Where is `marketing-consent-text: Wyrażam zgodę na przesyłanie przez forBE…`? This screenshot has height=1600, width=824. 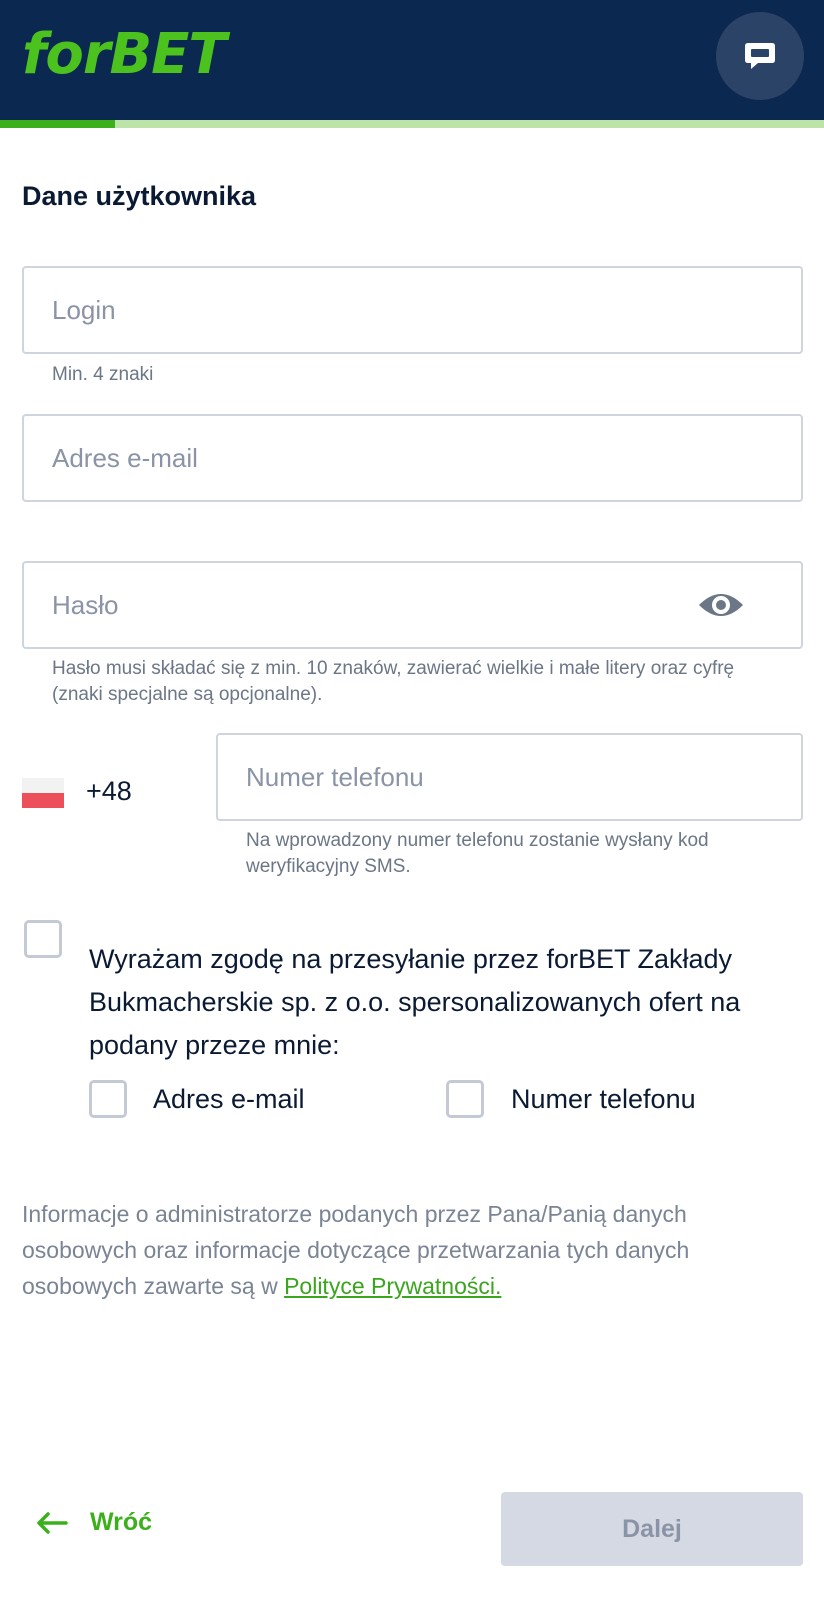 marketing-consent-text: Wyrażam zgodę na przesyłanie przez forBE… is located at coordinates (415, 1002).